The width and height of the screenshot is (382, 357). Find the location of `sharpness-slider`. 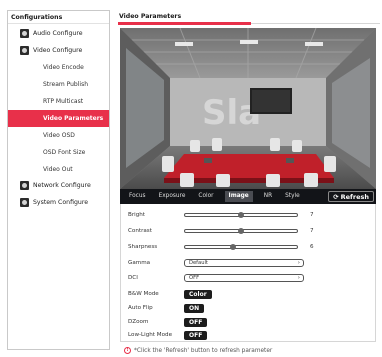

sharpness-slider is located at coordinates (241, 247).